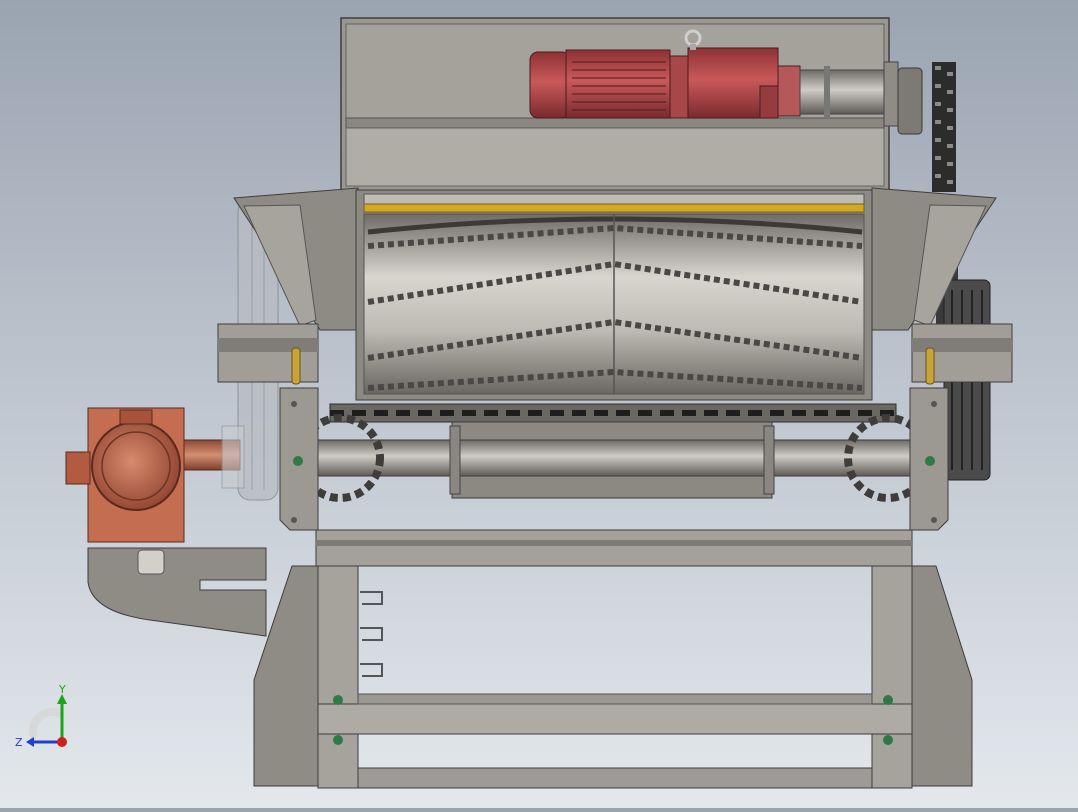 The width and height of the screenshot is (1078, 812). Describe the element at coordinates (155, 475) in the screenshot. I see `left-gearbox` at that location.